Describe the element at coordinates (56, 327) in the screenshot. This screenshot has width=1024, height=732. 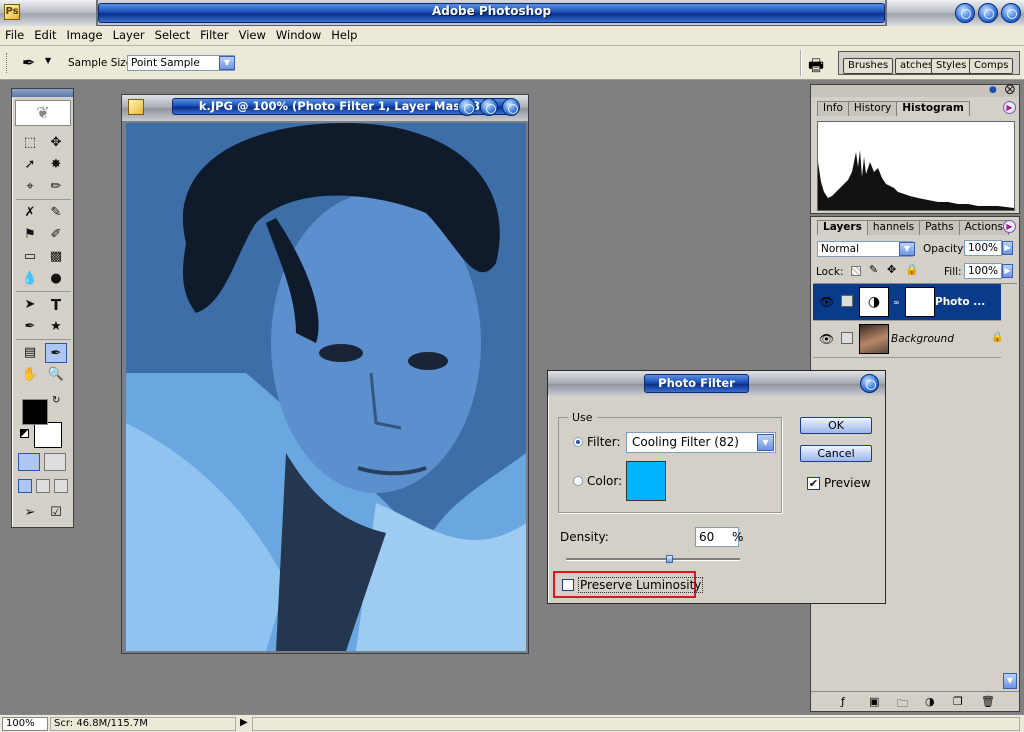
I see `custom-shape-tool-icon: ★` at that location.